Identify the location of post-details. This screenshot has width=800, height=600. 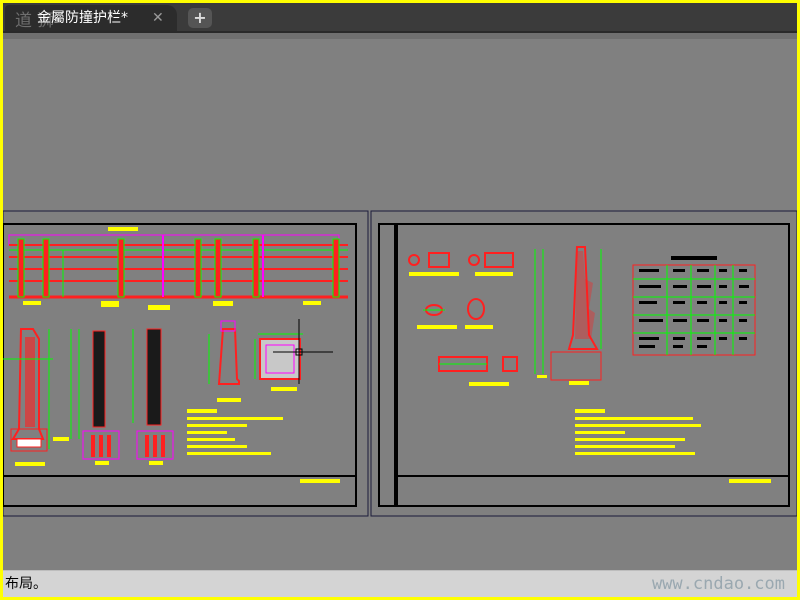
(153, 393).